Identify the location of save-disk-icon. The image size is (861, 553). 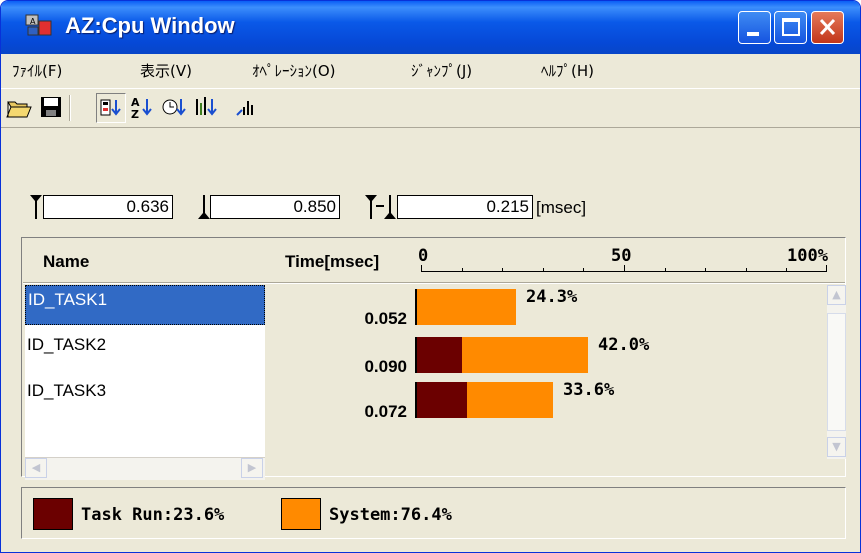
(51, 107).